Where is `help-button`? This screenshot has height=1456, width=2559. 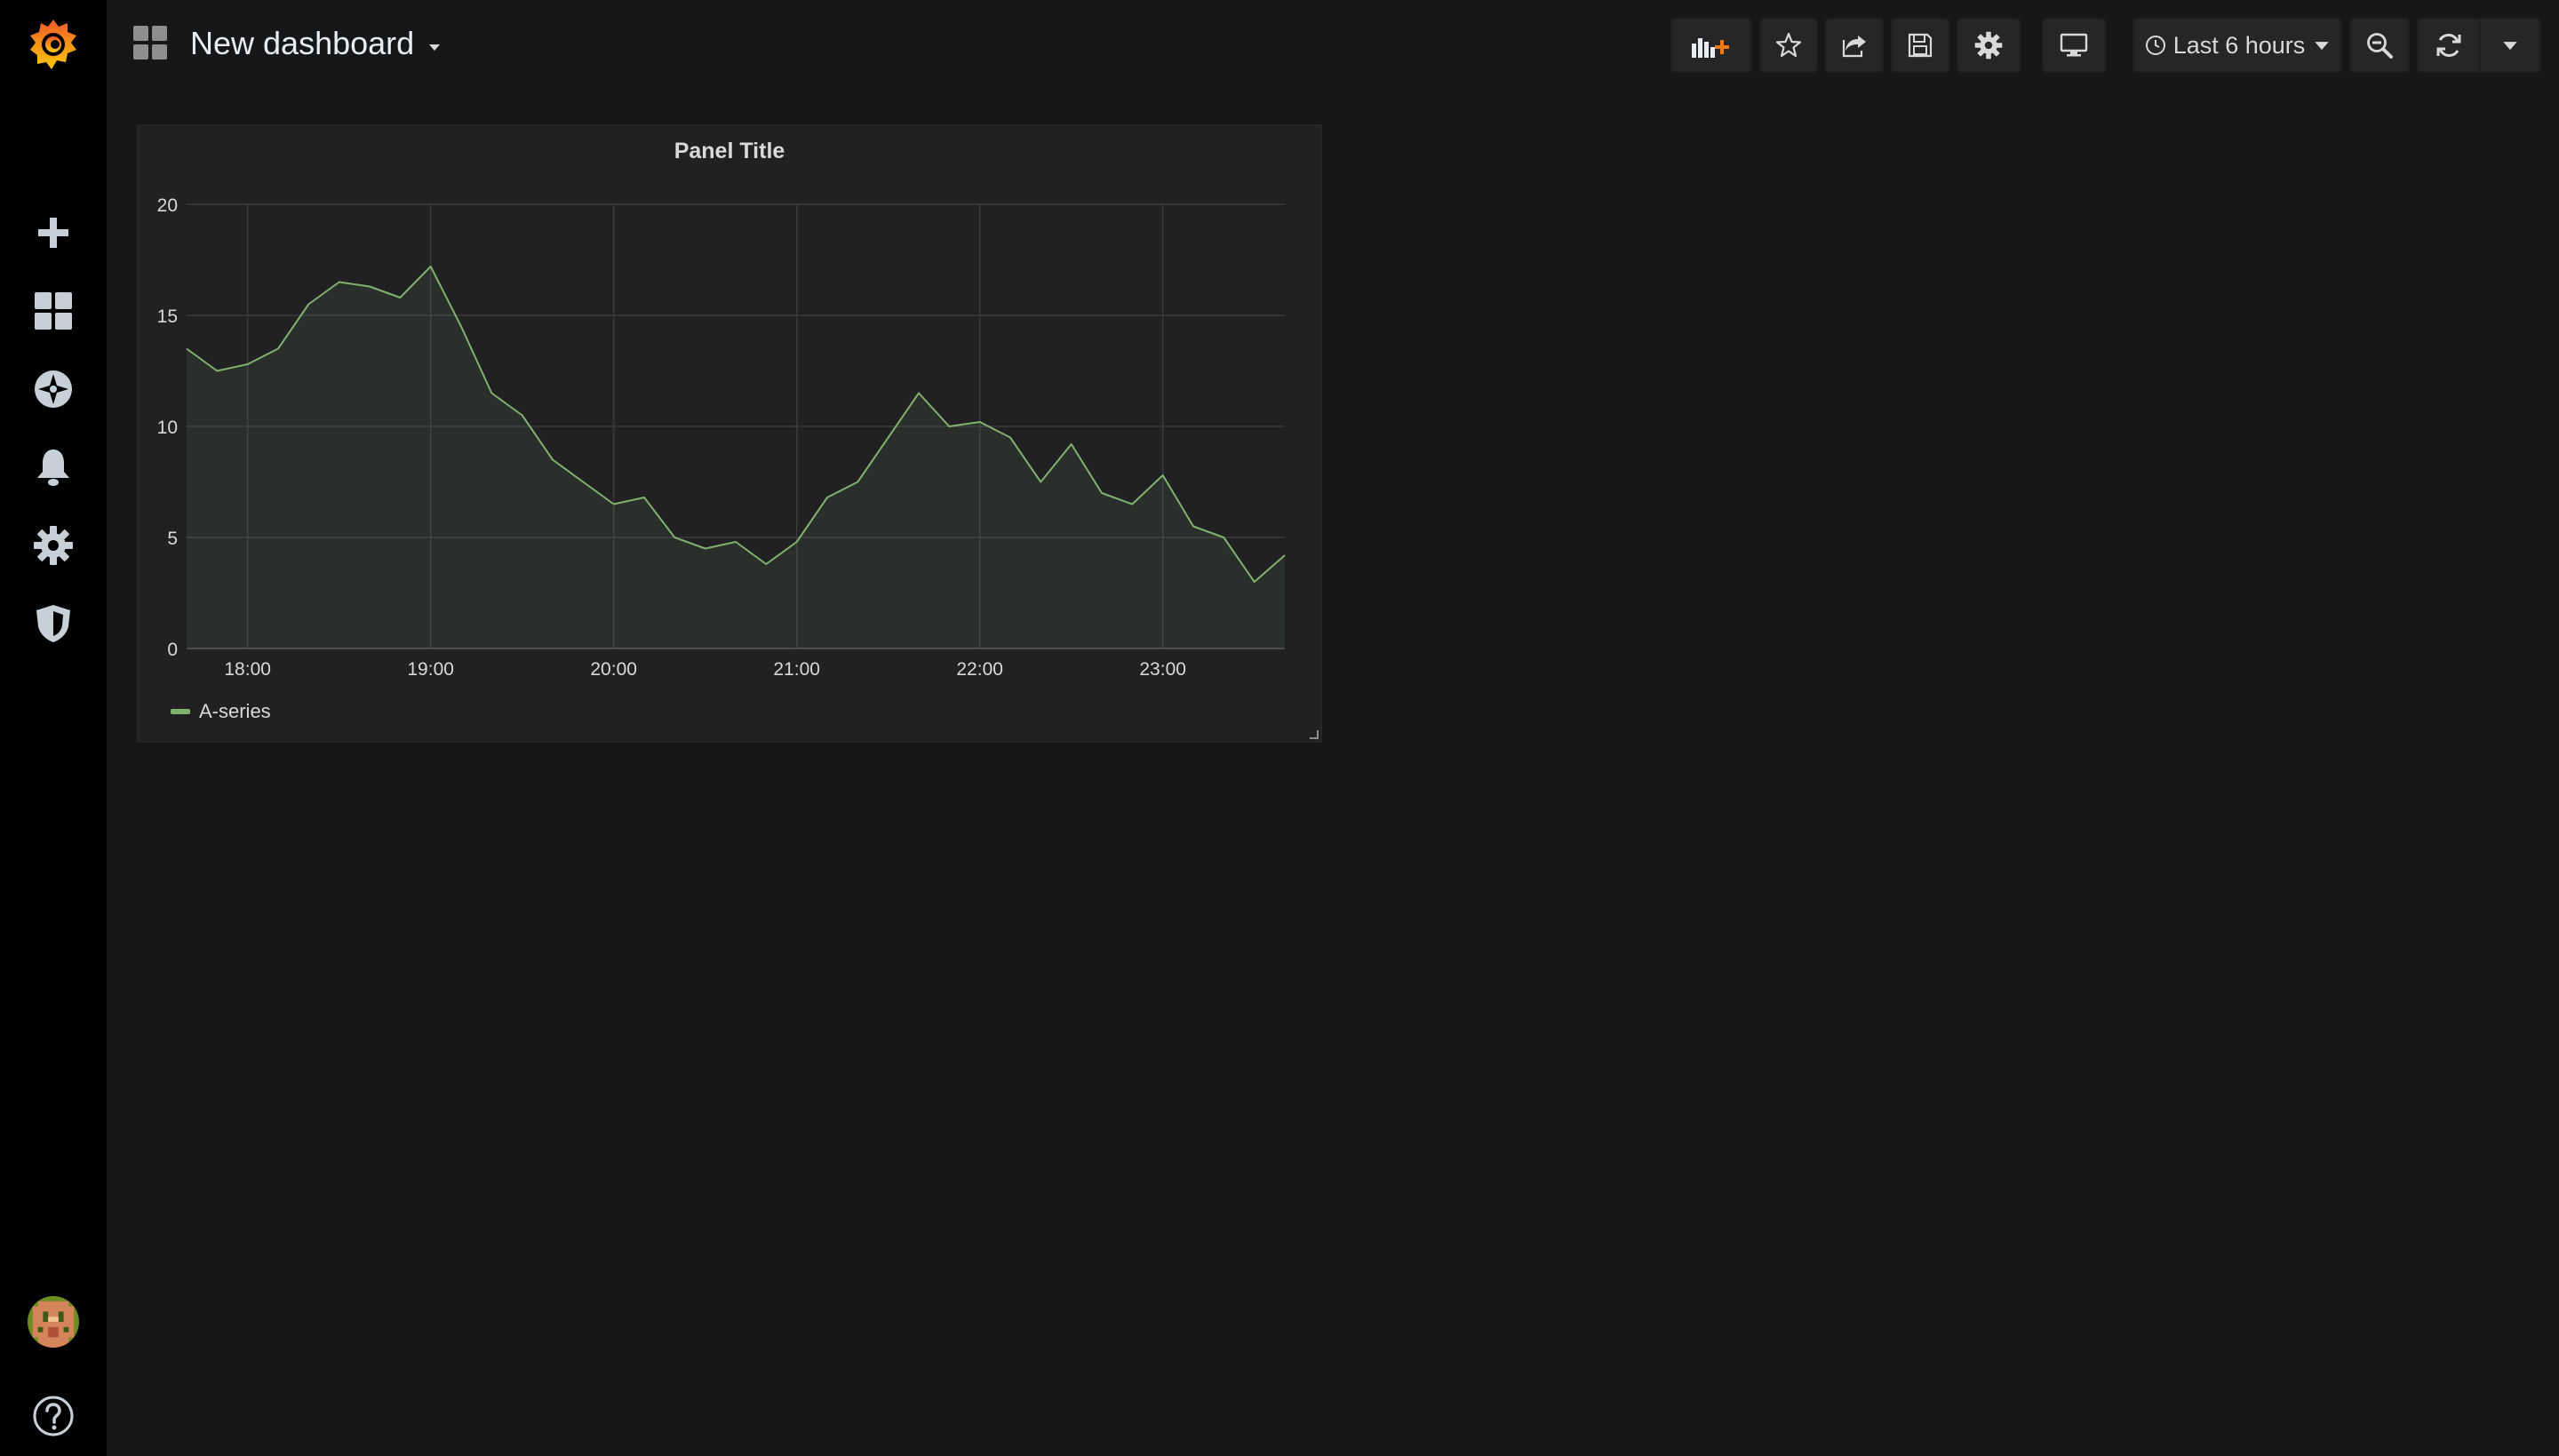 help-button is located at coordinates (53, 1416).